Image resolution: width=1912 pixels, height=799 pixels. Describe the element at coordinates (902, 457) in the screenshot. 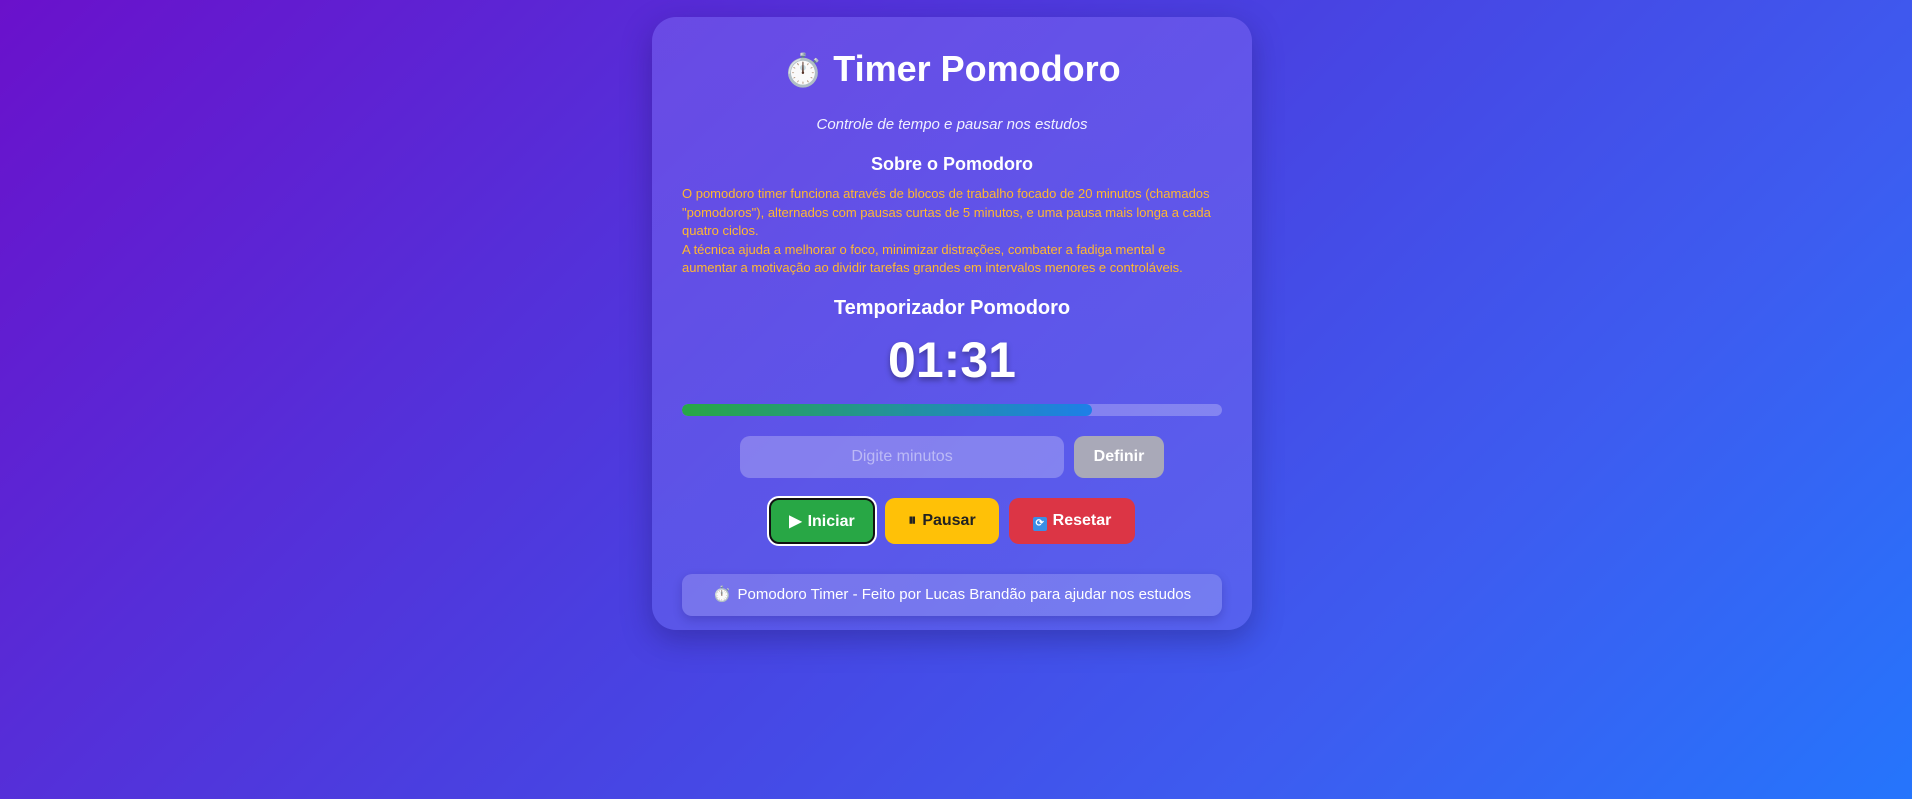

I see `minutes-input` at that location.